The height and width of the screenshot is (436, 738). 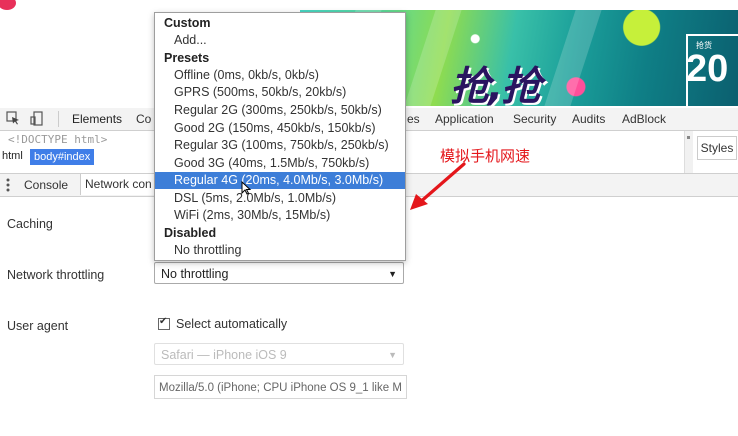 What do you see at coordinates (118, 184) in the screenshot?
I see `drawer-tab-network-conditions: Network con` at bounding box center [118, 184].